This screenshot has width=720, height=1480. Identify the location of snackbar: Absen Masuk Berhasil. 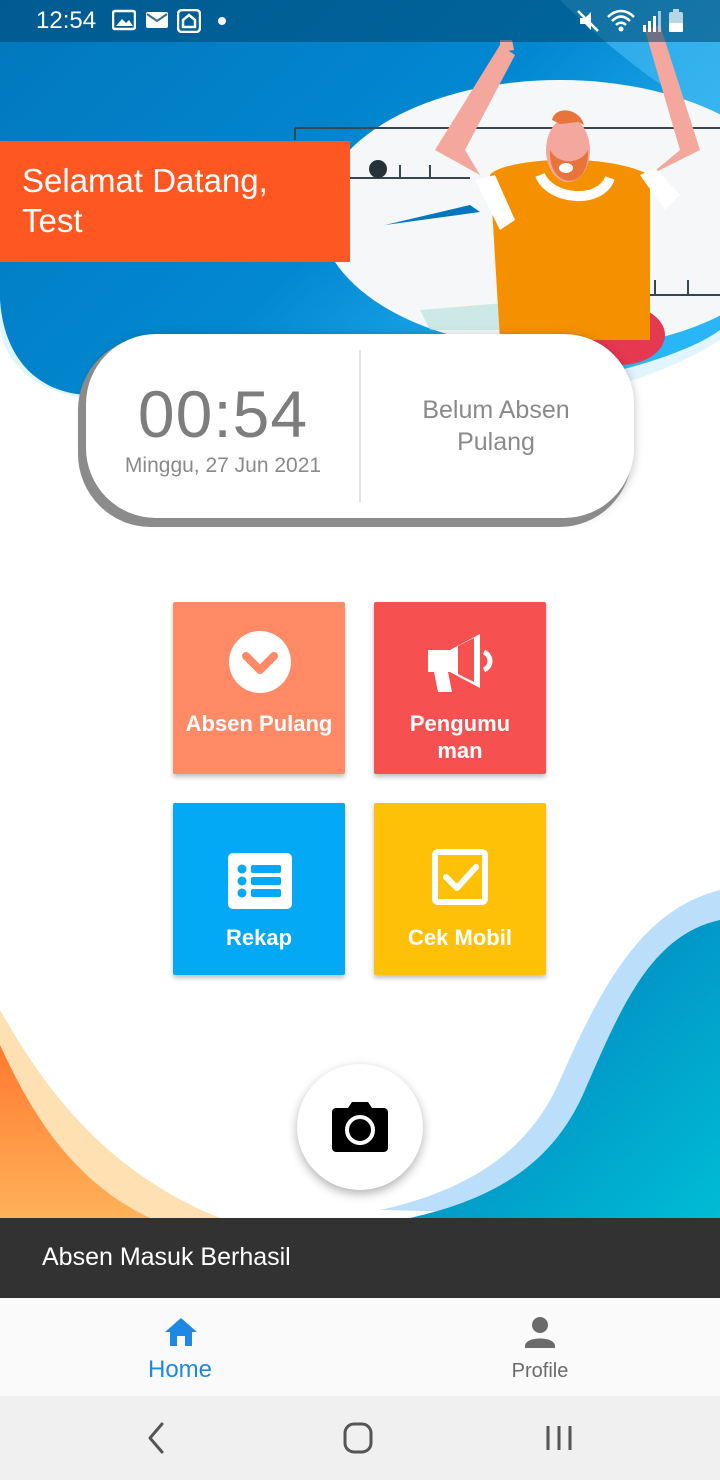
(360, 1258).